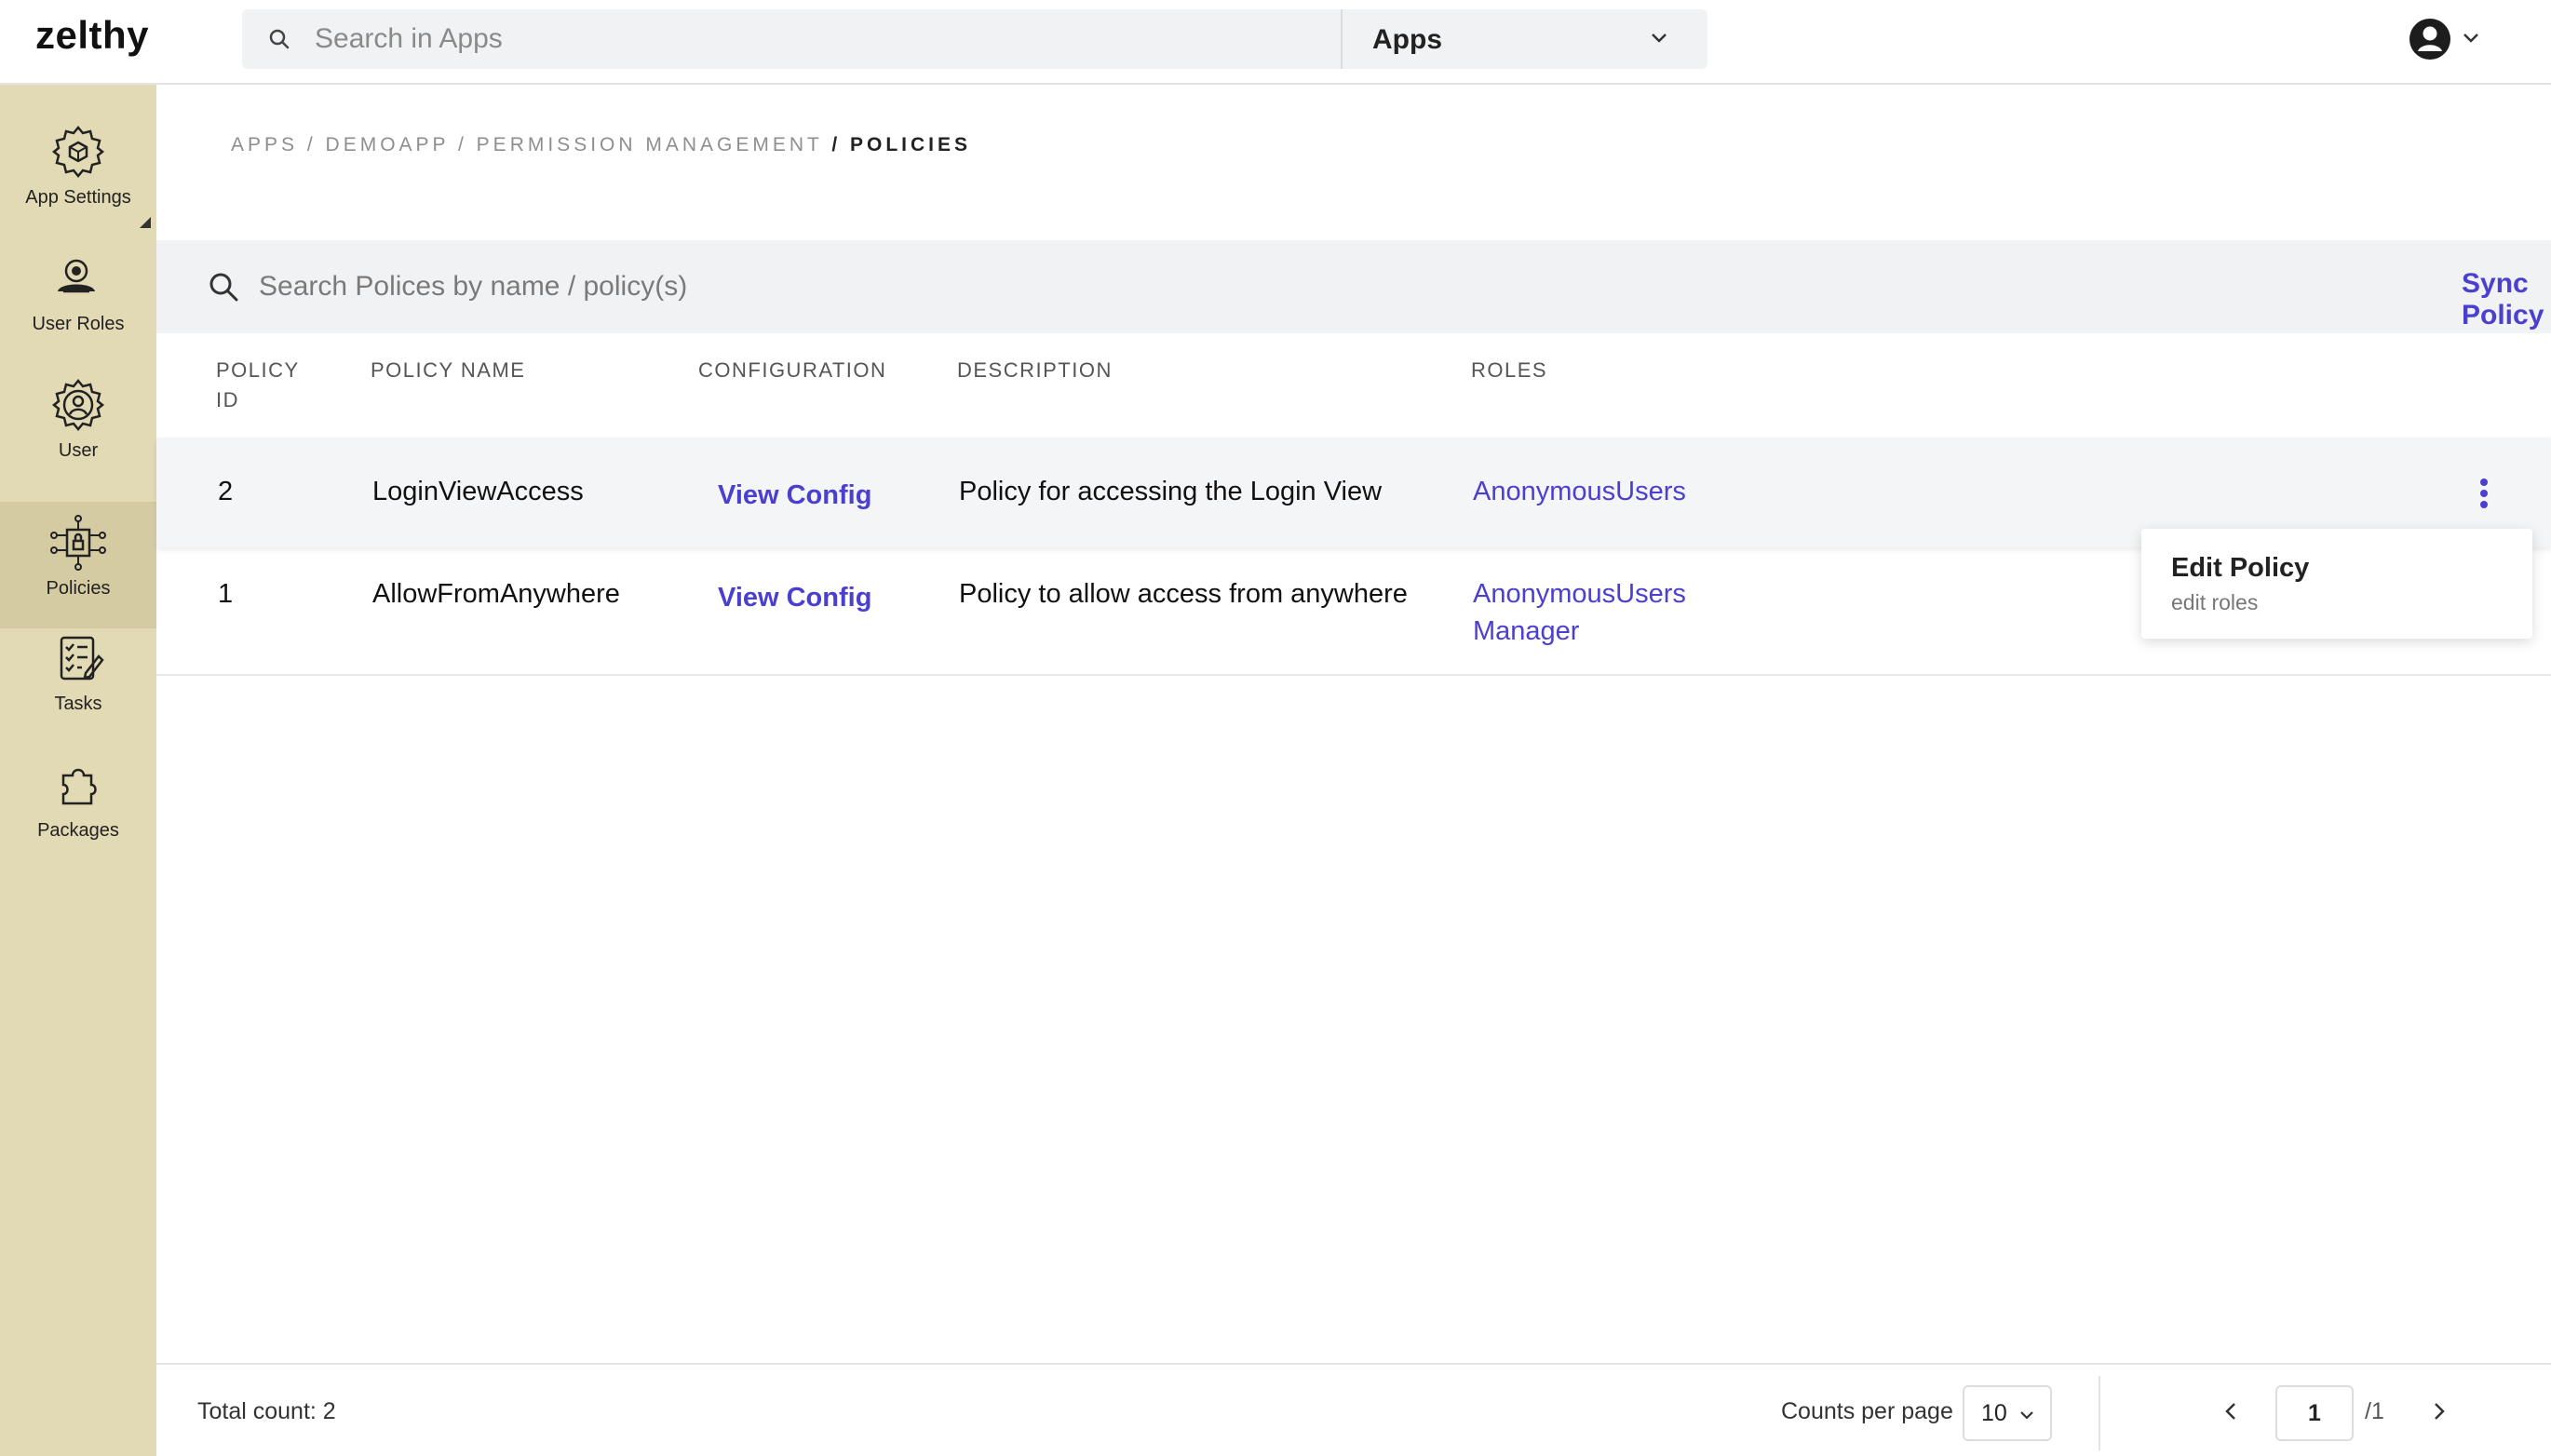 Image resolution: width=2551 pixels, height=1456 pixels. Describe the element at coordinates (78, 312) in the screenshot. I see `sidebar-item-user-roles: User Roles` at that location.